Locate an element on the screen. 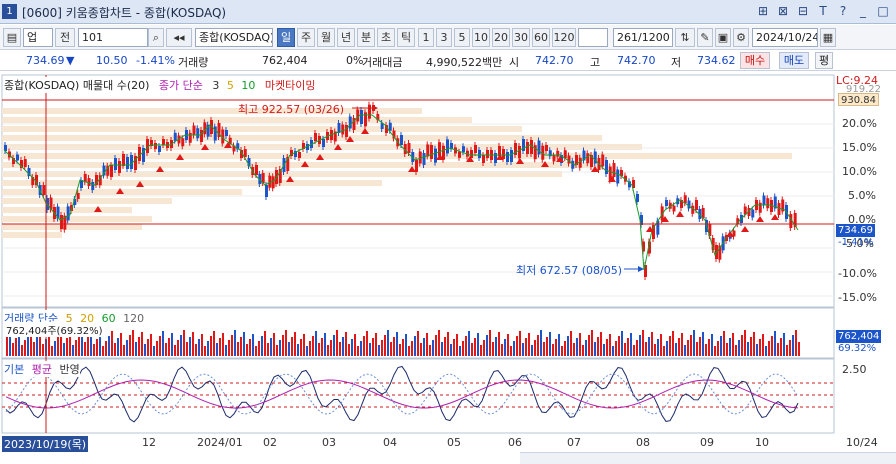 This screenshot has width=896, height=464. sound-icon: ◂◂ is located at coordinates (179, 37).